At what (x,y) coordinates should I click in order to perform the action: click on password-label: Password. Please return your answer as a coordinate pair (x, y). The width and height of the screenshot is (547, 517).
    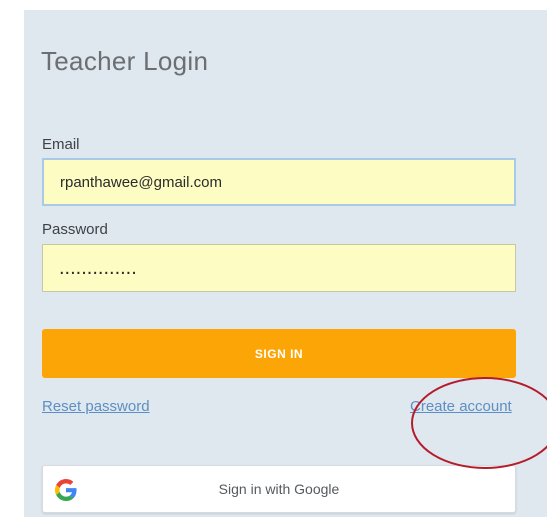
    Looking at the image, I should click on (75, 229).